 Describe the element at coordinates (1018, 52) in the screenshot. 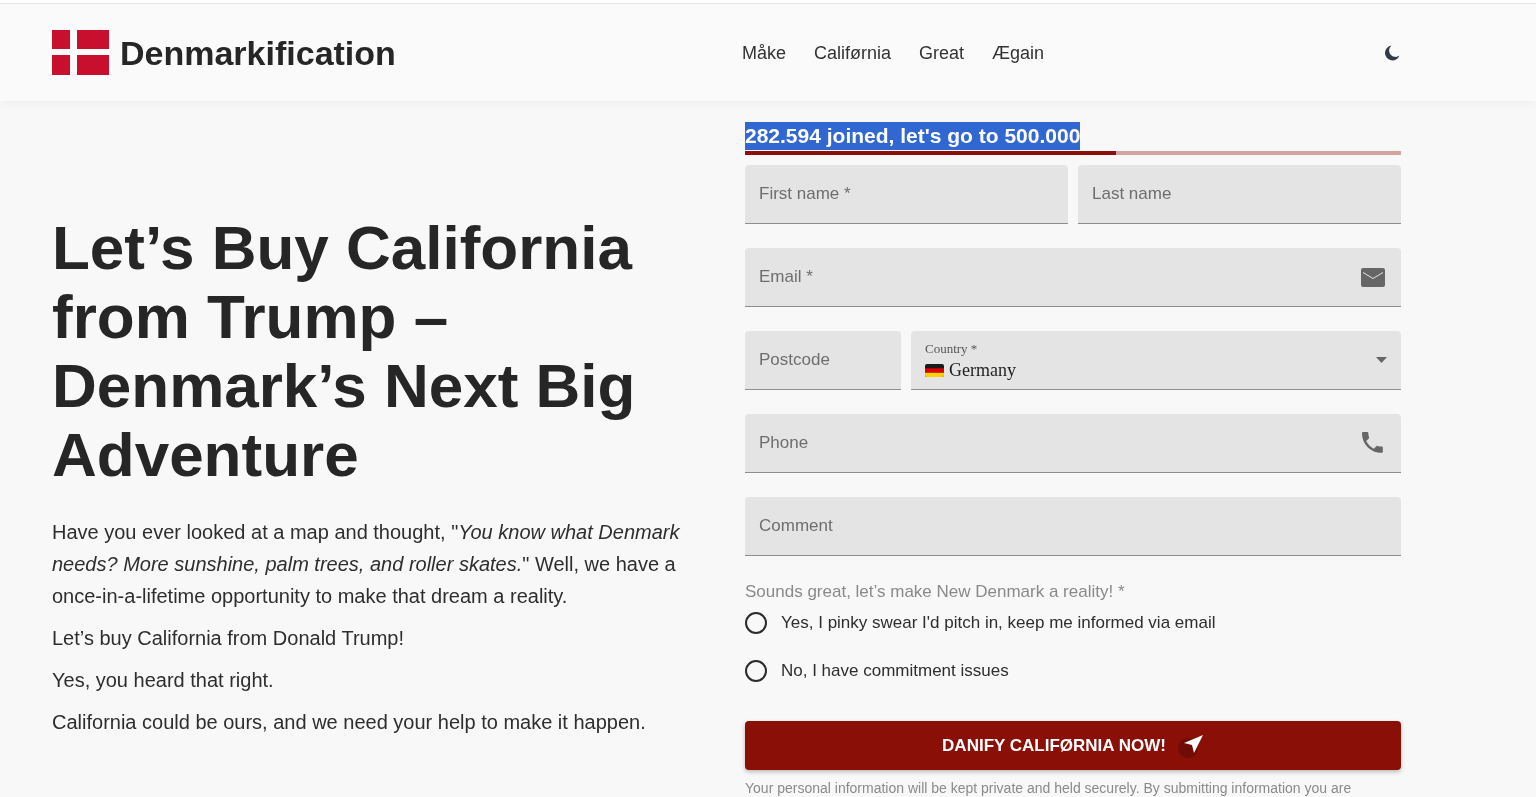

I see `nav-link: Ægain` at that location.